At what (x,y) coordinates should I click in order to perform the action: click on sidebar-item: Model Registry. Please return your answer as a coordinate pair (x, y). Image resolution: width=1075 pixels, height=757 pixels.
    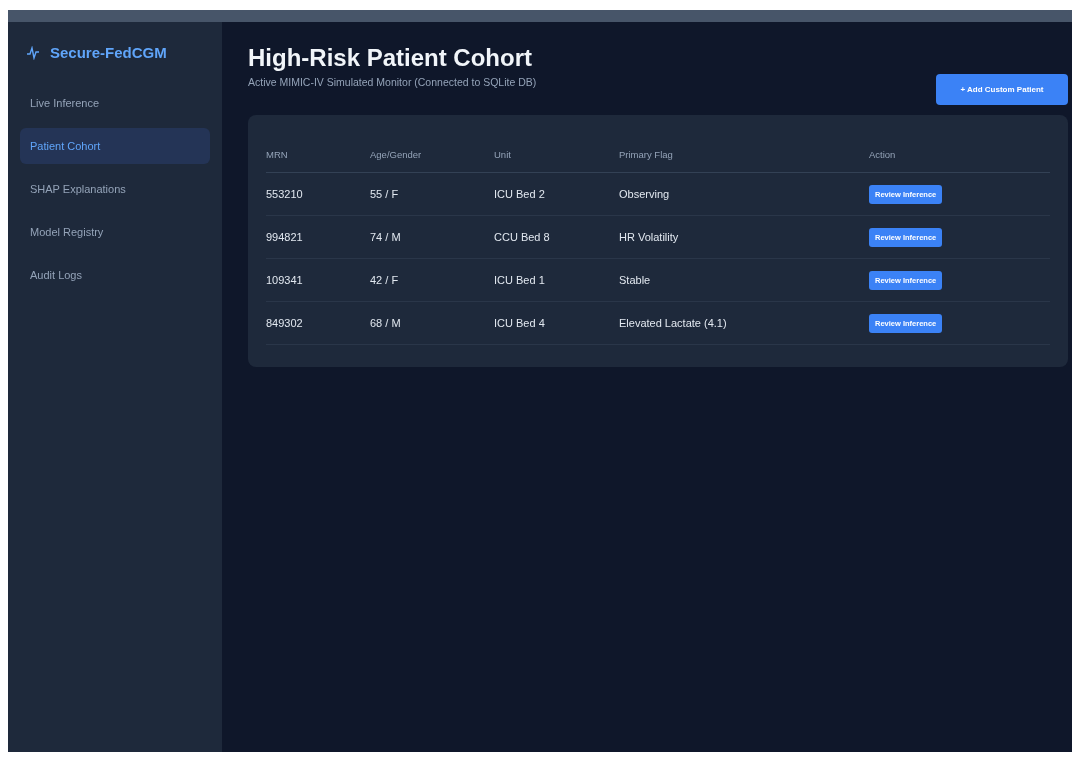
    Looking at the image, I should click on (115, 232).